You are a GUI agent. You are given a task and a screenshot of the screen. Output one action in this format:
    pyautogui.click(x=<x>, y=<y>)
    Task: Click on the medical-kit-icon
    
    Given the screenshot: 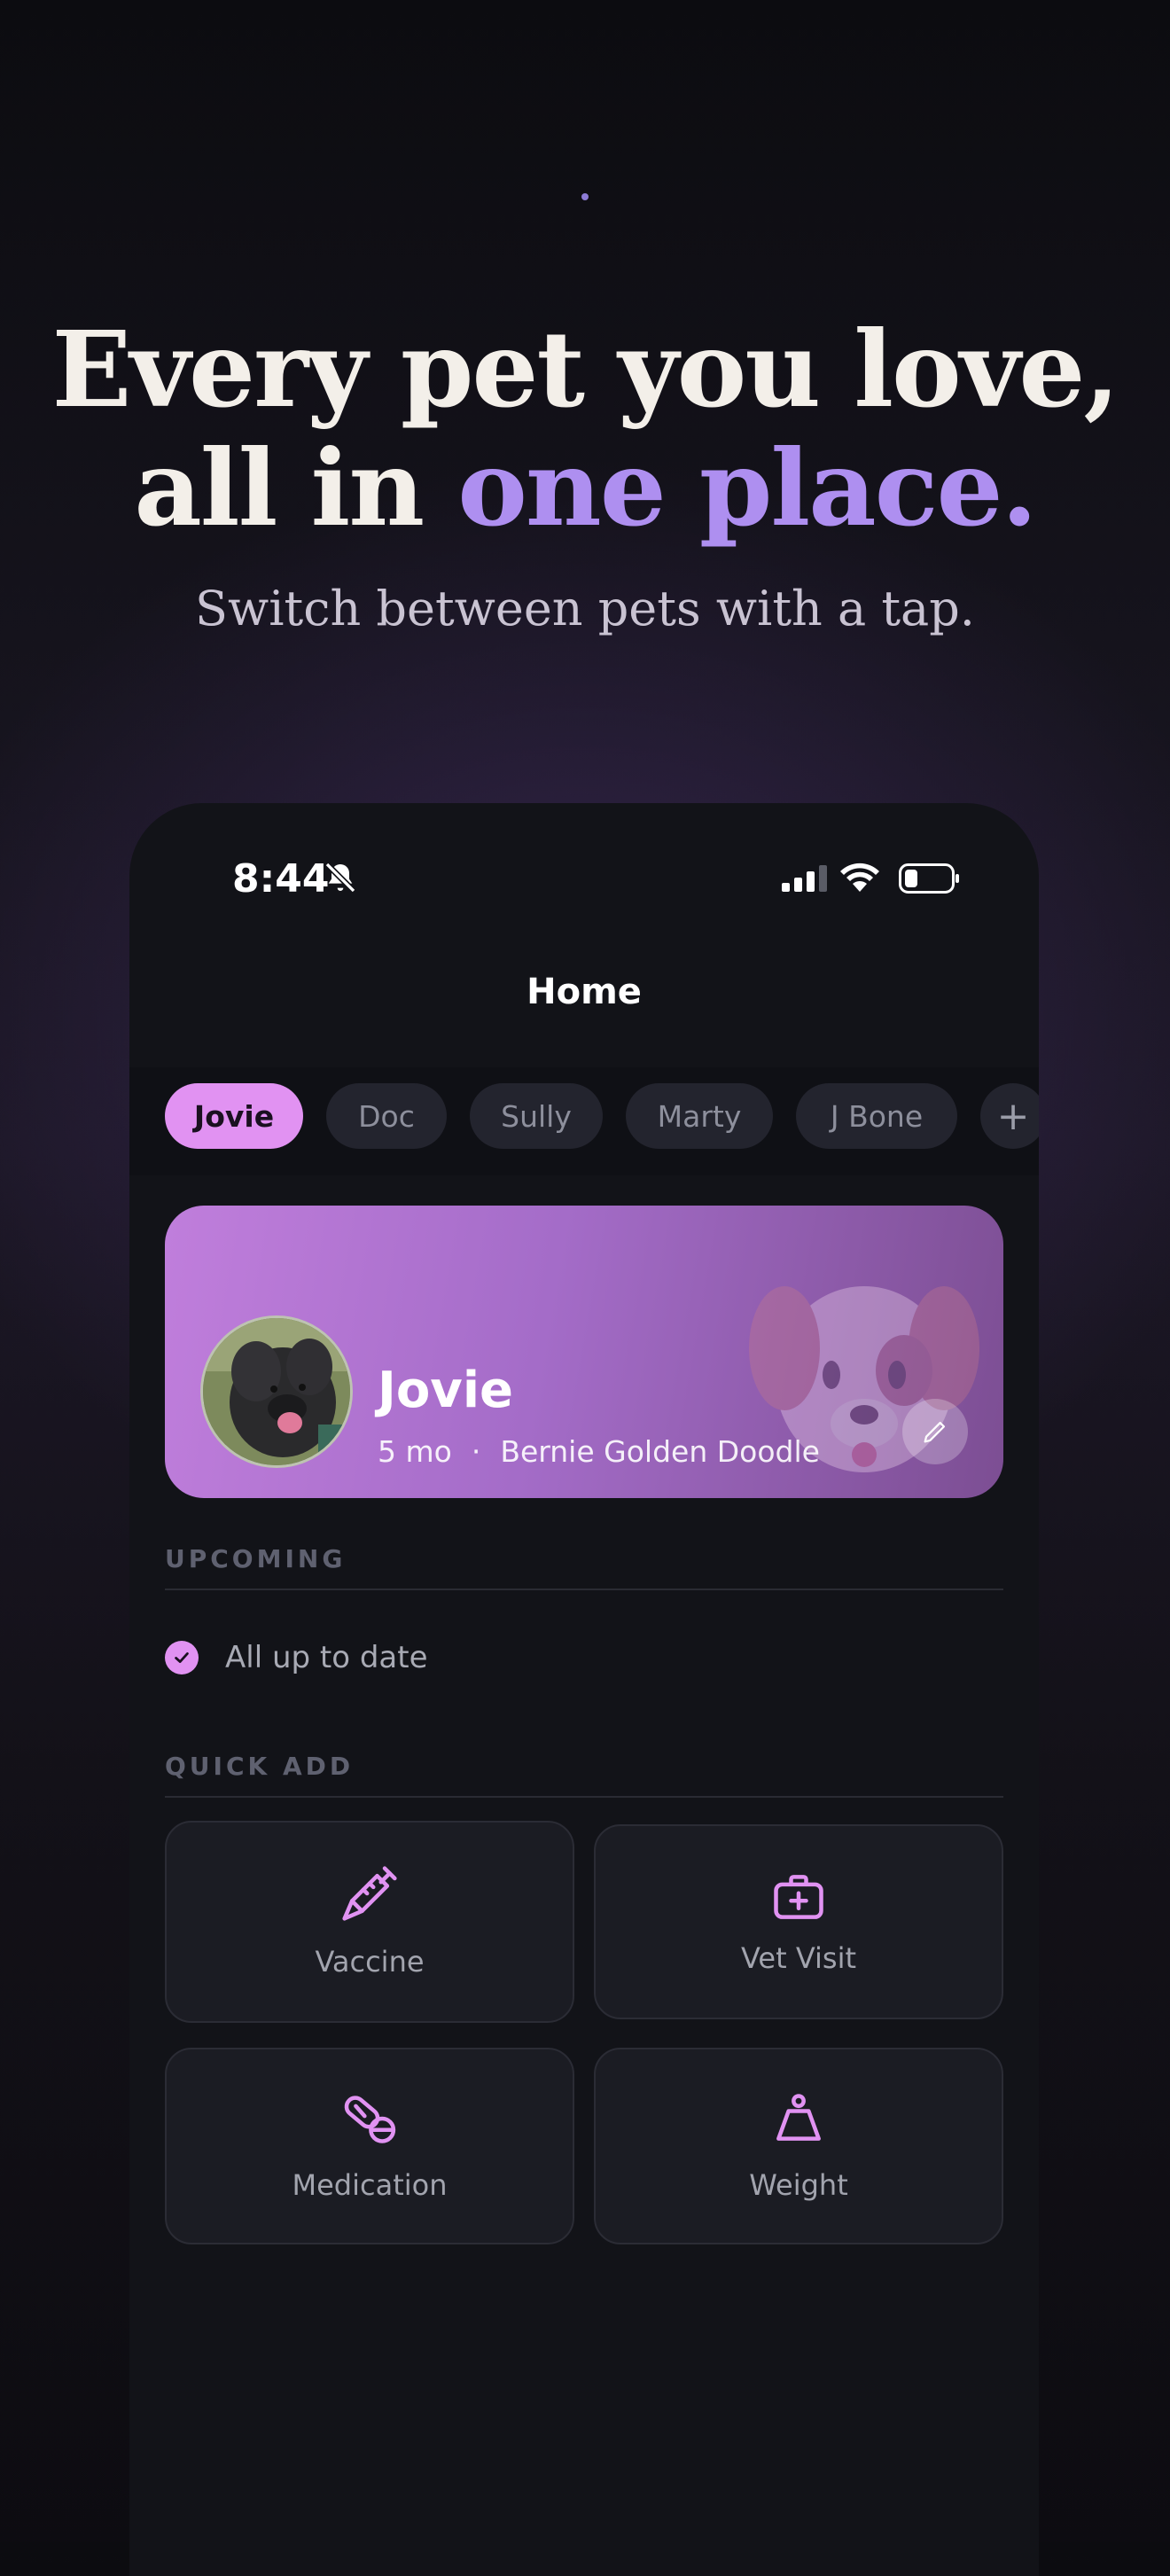 What is the action you would take?
    pyautogui.click(x=798, y=1897)
    